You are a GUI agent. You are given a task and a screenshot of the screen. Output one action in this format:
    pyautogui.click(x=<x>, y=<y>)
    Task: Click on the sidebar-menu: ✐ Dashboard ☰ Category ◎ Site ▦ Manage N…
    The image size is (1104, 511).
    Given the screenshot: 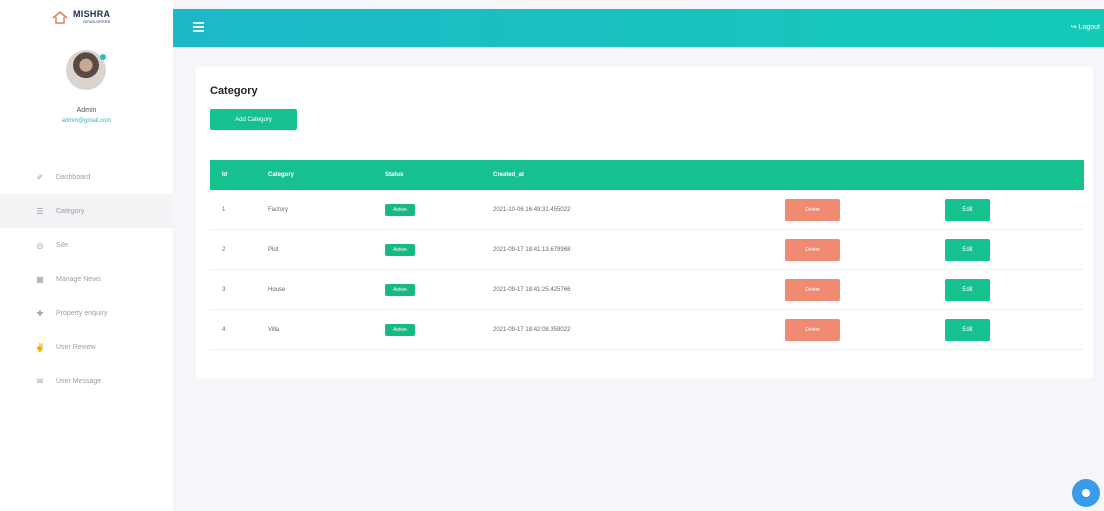 What is the action you would take?
    pyautogui.click(x=86, y=279)
    